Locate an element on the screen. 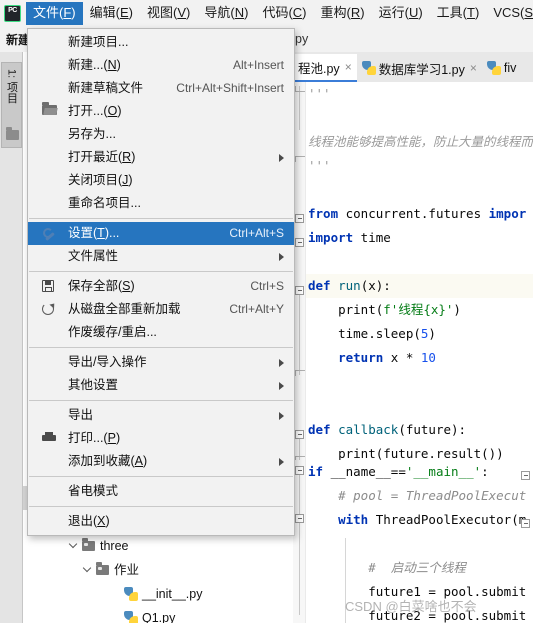 The image size is (533, 623). fold-marker-with is located at coordinates (299, 518).